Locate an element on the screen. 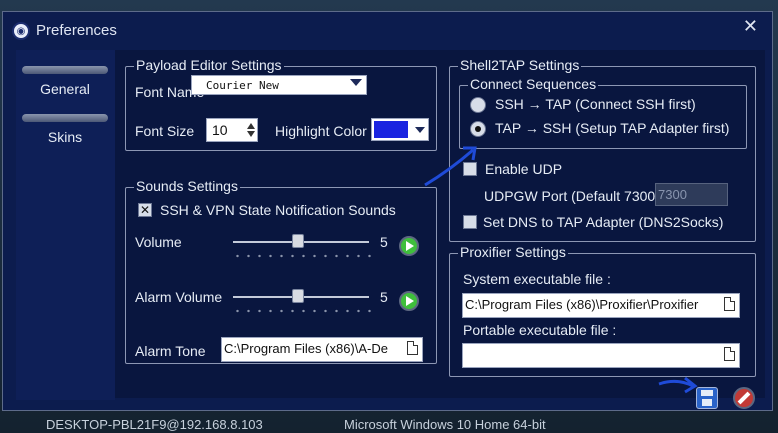 The height and width of the screenshot is (433, 778). sidebar-item-label: General is located at coordinates (65, 89).